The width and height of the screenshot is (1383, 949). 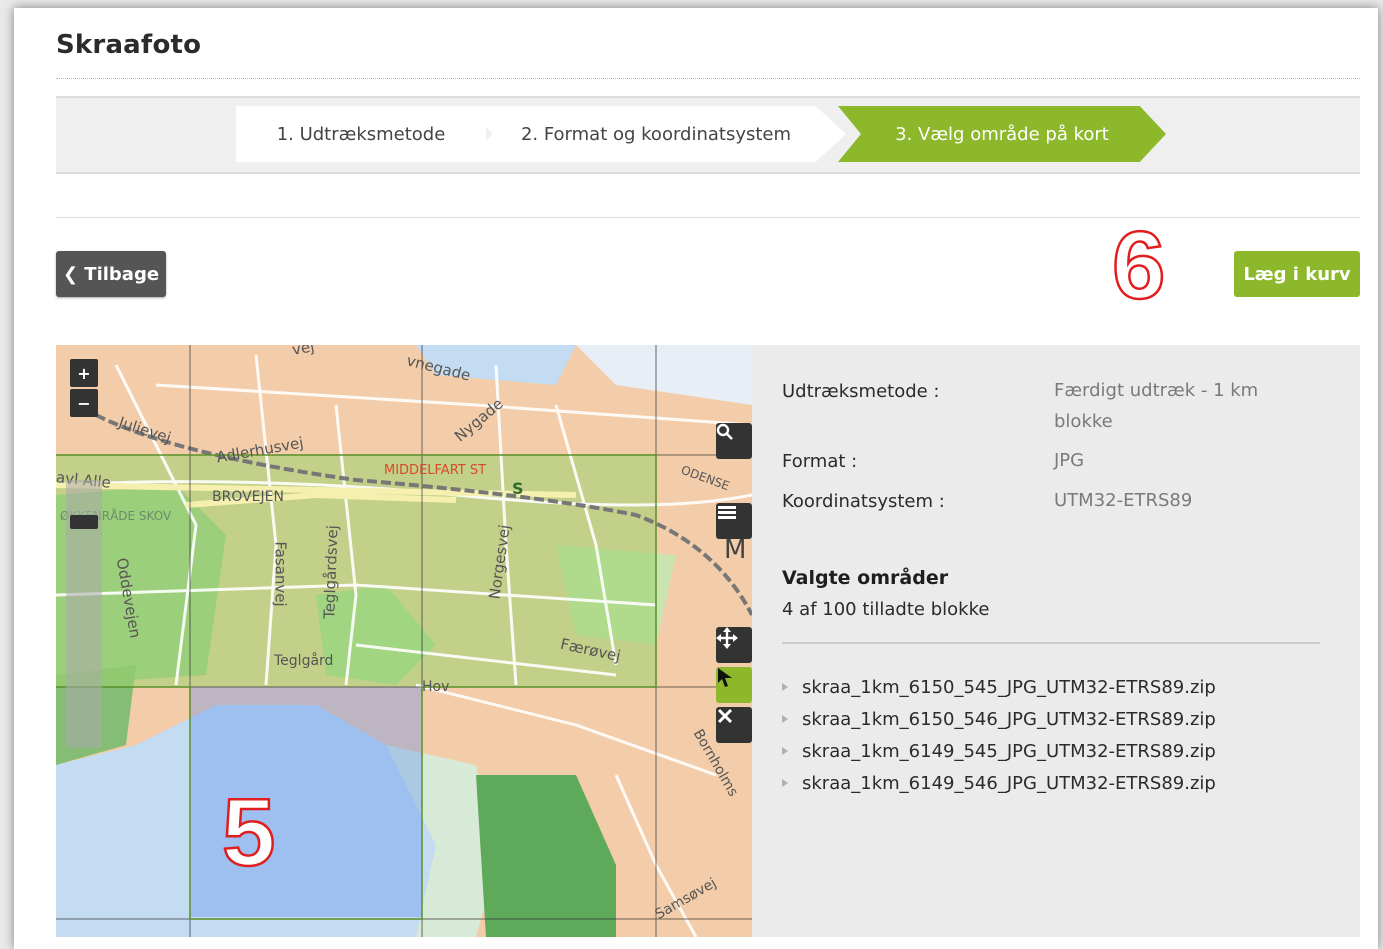 What do you see at coordinates (304, 661) in the screenshot?
I see `map-label: Teglgård` at bounding box center [304, 661].